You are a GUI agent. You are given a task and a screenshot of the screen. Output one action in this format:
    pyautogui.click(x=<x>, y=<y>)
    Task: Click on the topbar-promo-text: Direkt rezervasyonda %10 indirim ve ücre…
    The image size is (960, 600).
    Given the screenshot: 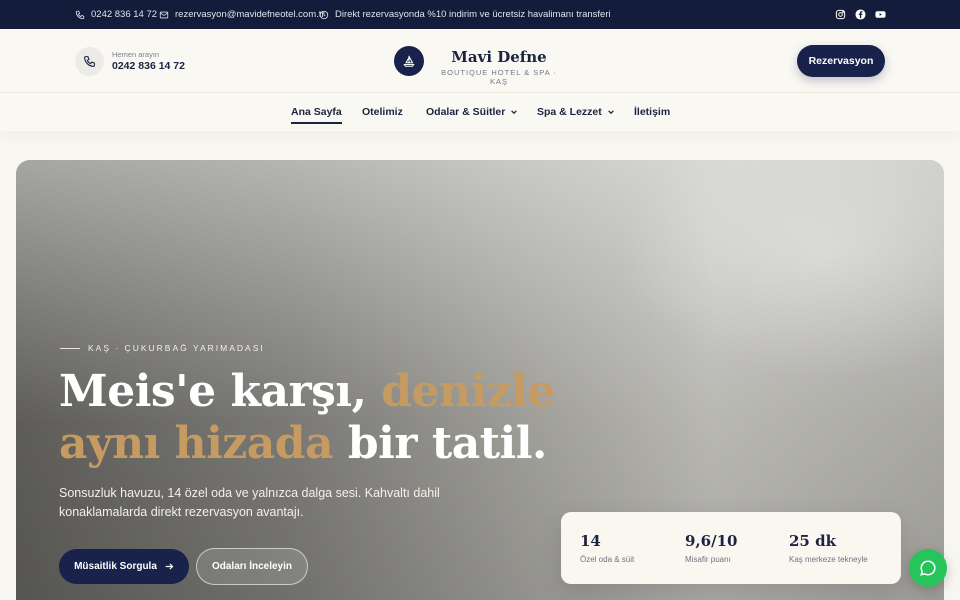 What is the action you would take?
    pyautogui.click(x=473, y=14)
    